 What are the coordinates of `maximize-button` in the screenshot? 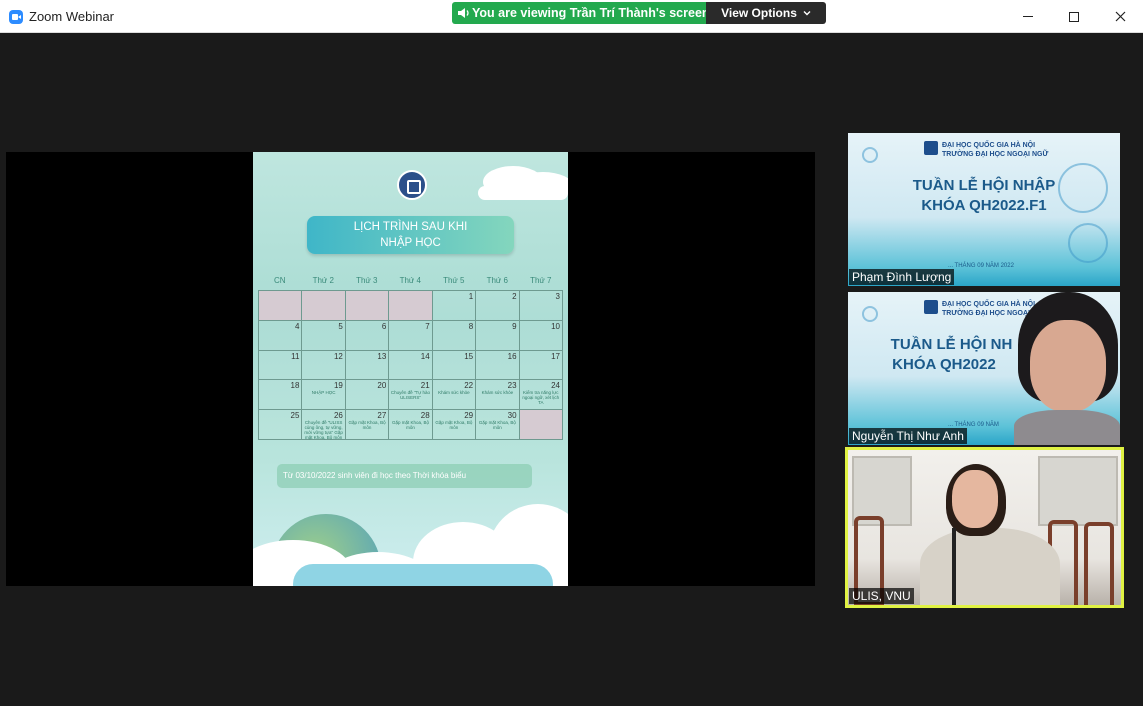 It's located at (1074, 16).